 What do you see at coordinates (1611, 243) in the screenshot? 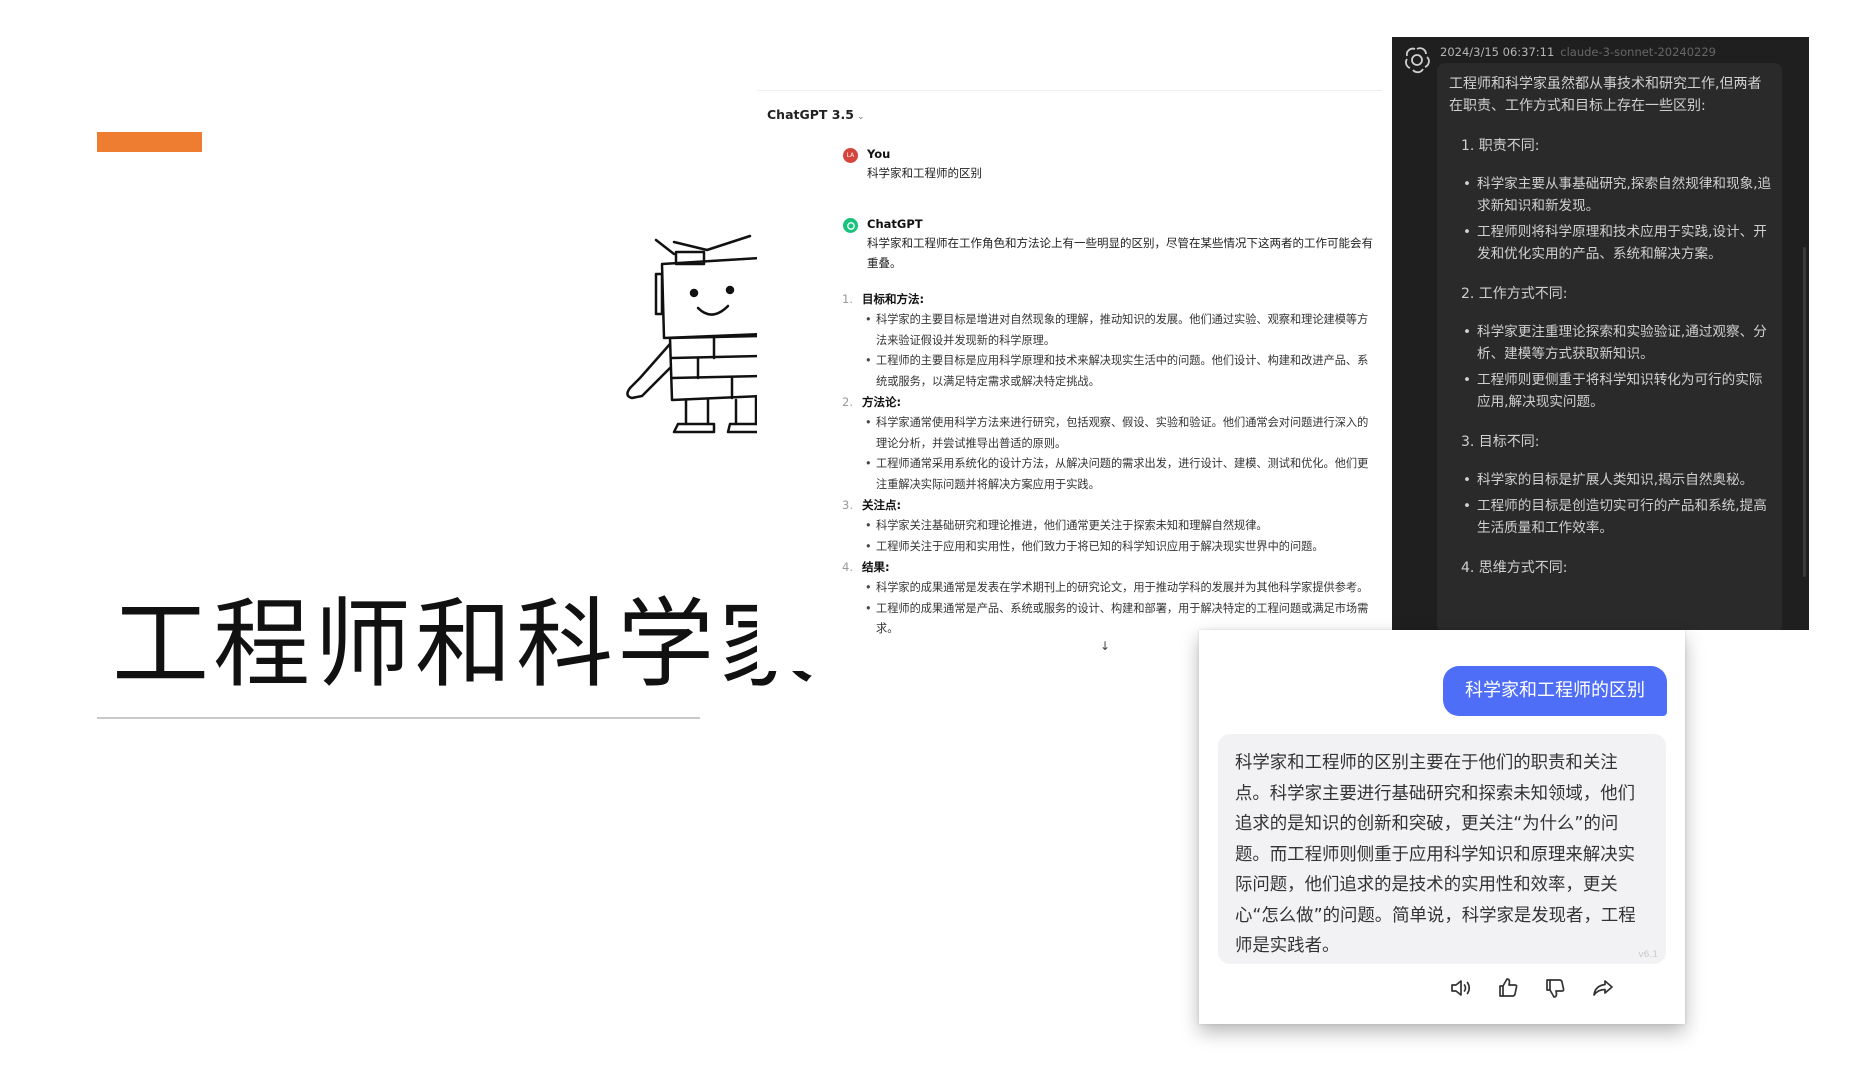
I see `list-item: 工程师则将科学原理和技术应用于实践,设计、开发和优化实用的产品、系统和解决方案。` at bounding box center [1611, 243].